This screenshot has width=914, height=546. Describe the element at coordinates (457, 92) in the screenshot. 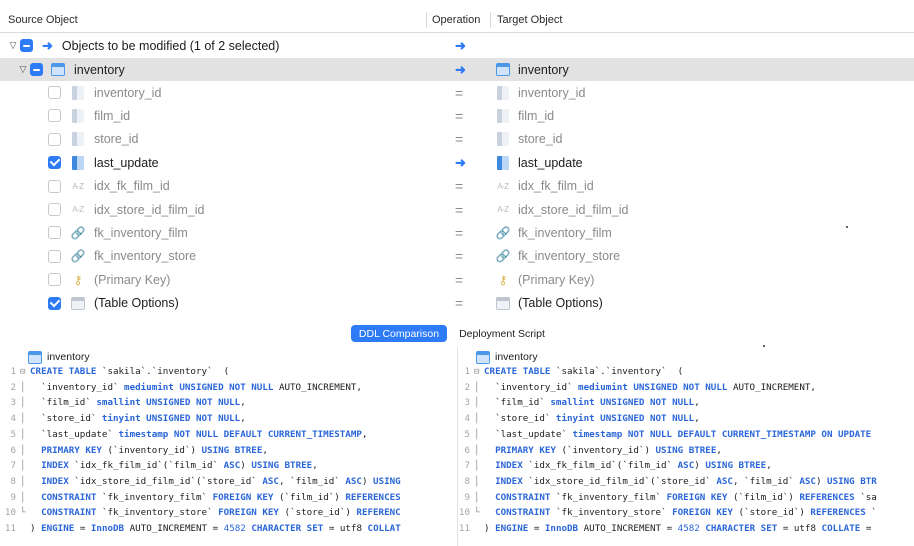

I see `list-item: inventory_id = inventory_id` at that location.